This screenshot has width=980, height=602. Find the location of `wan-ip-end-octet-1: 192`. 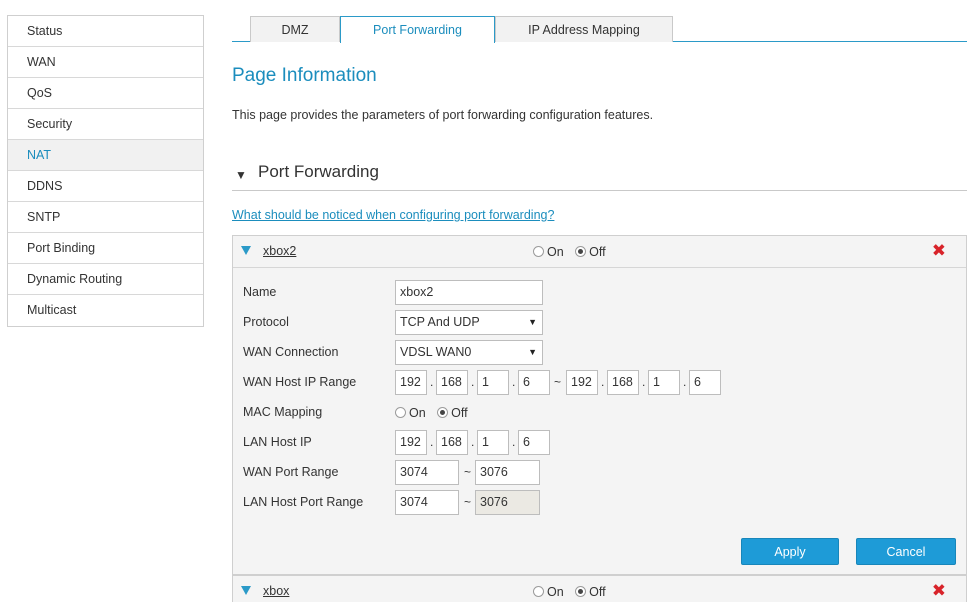

wan-ip-end-octet-1: 192 is located at coordinates (582, 382).